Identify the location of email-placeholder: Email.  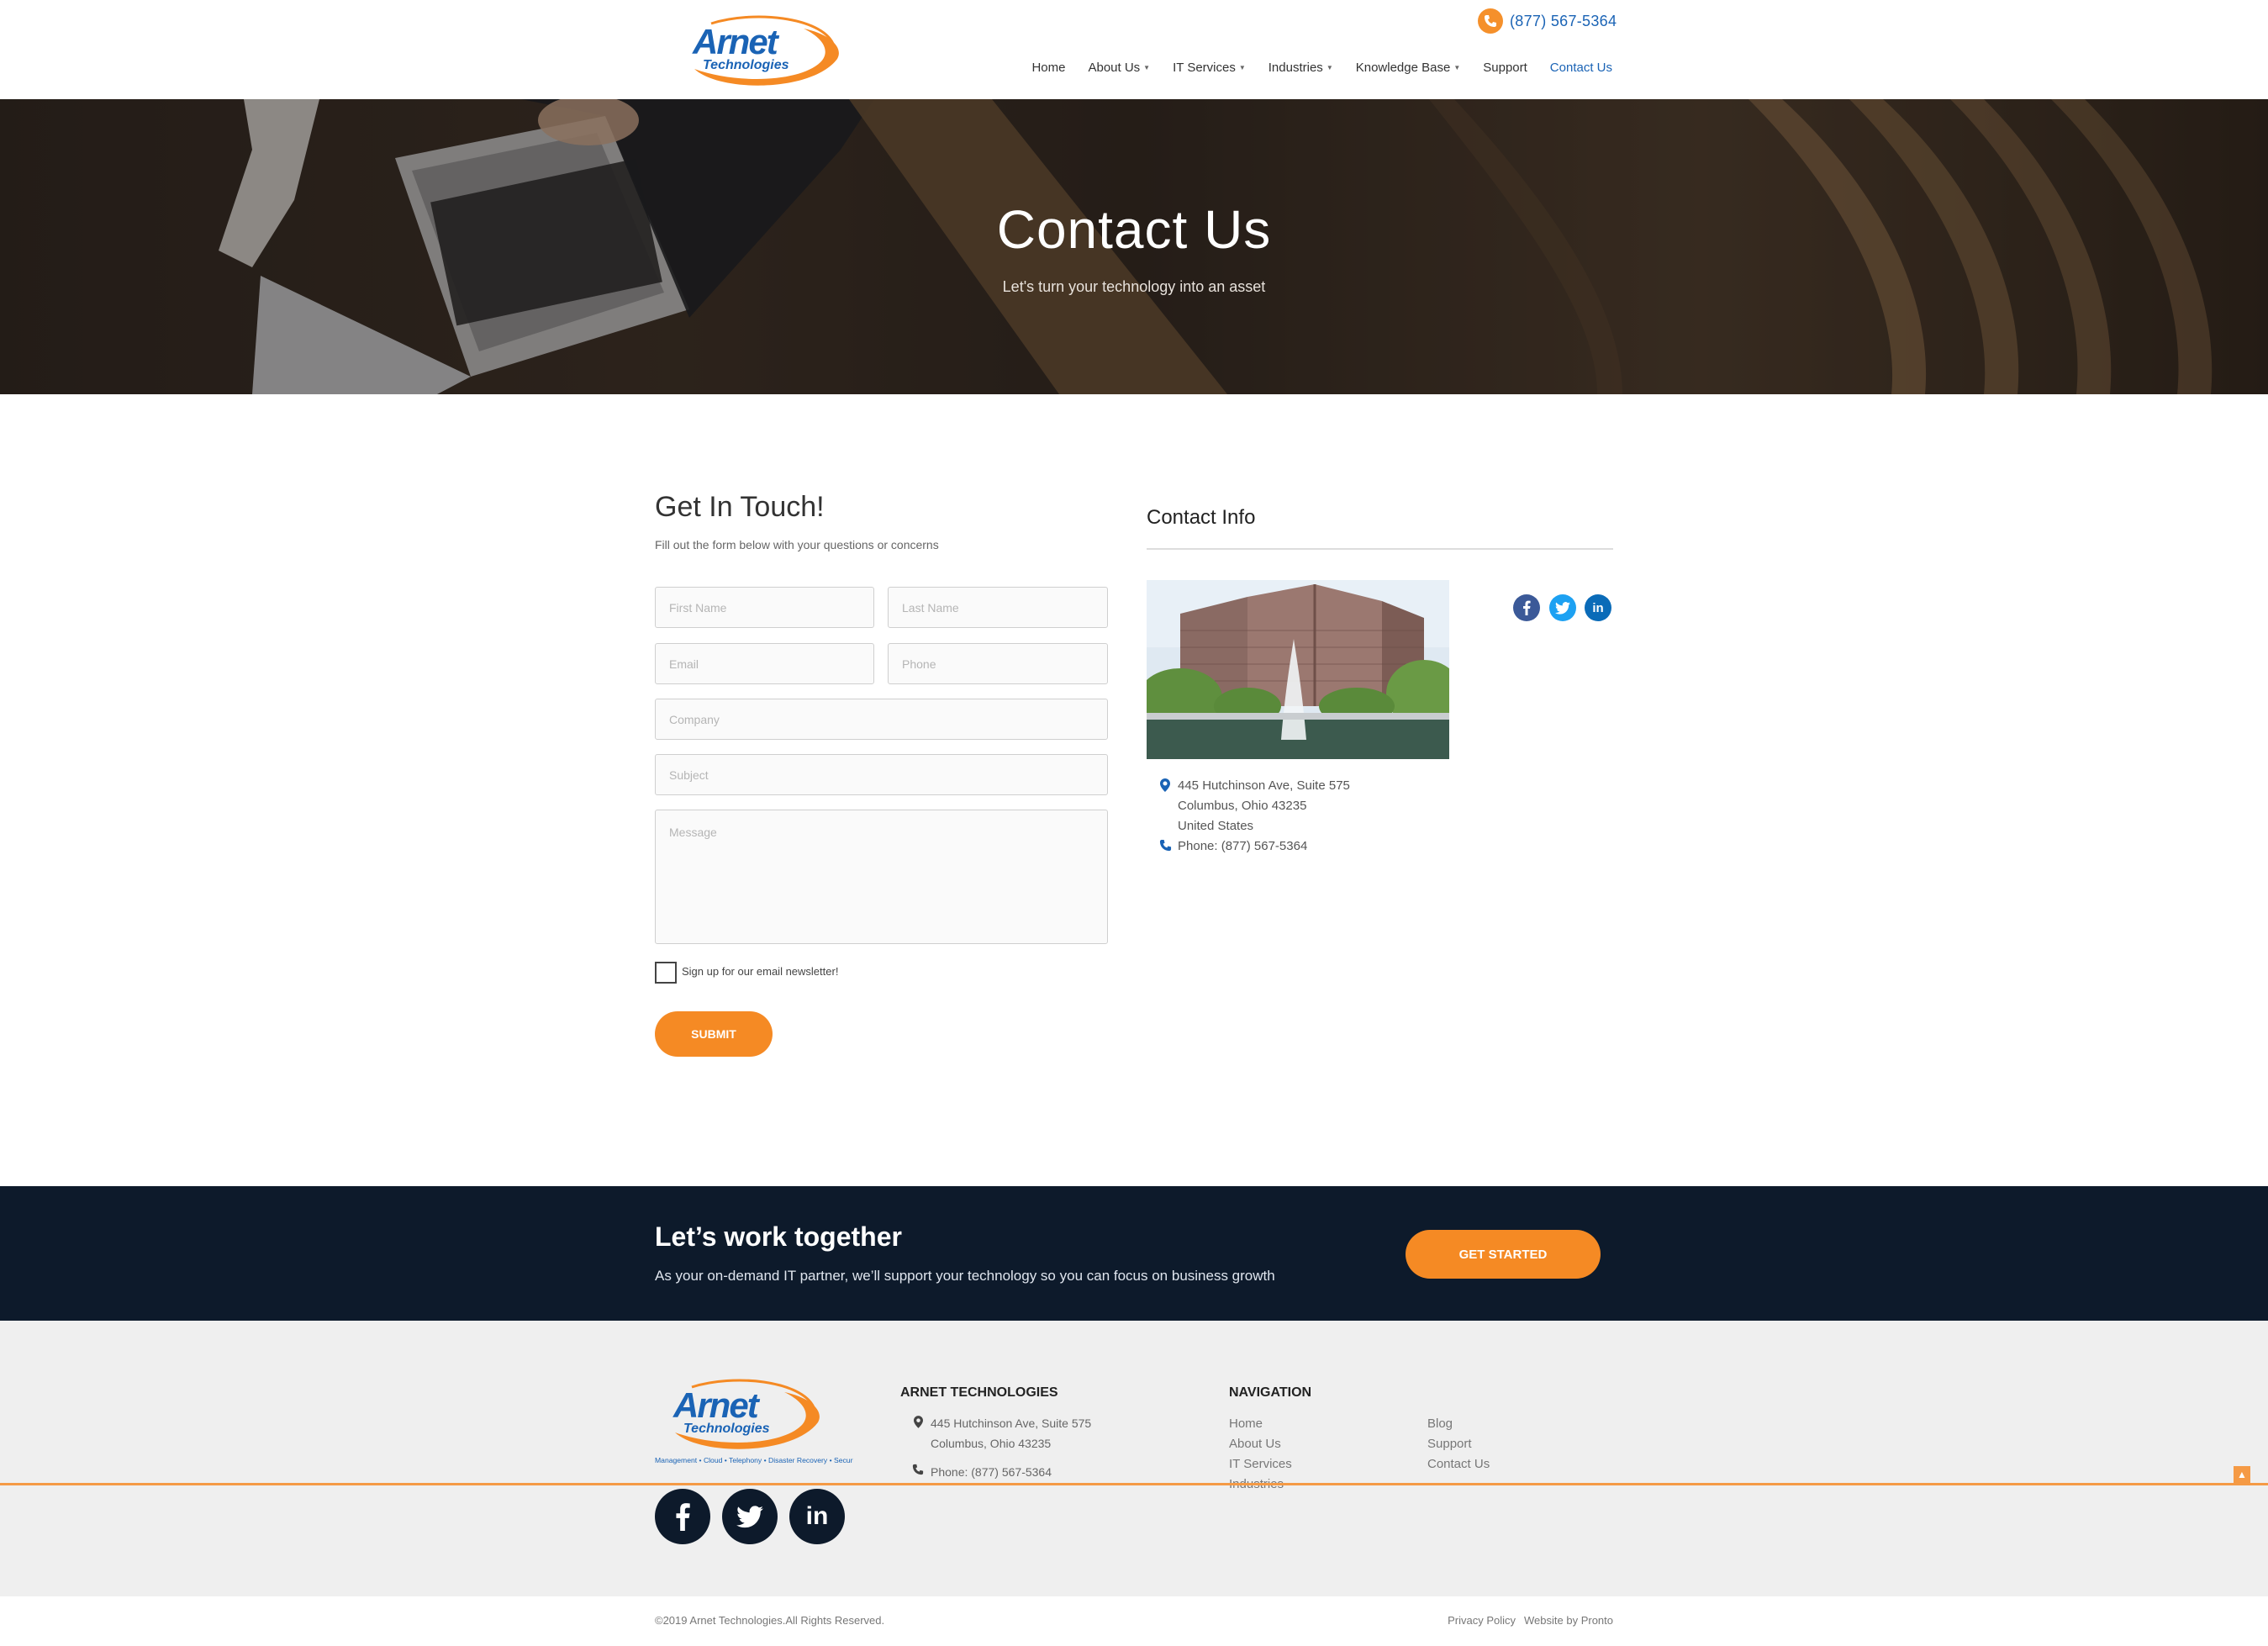
(684, 664).